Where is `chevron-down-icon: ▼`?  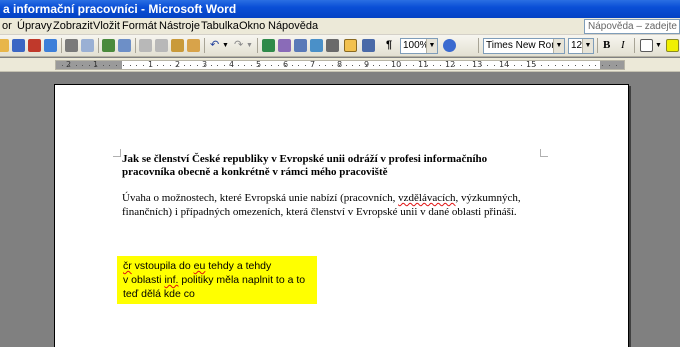 chevron-down-icon: ▼ is located at coordinates (587, 46).